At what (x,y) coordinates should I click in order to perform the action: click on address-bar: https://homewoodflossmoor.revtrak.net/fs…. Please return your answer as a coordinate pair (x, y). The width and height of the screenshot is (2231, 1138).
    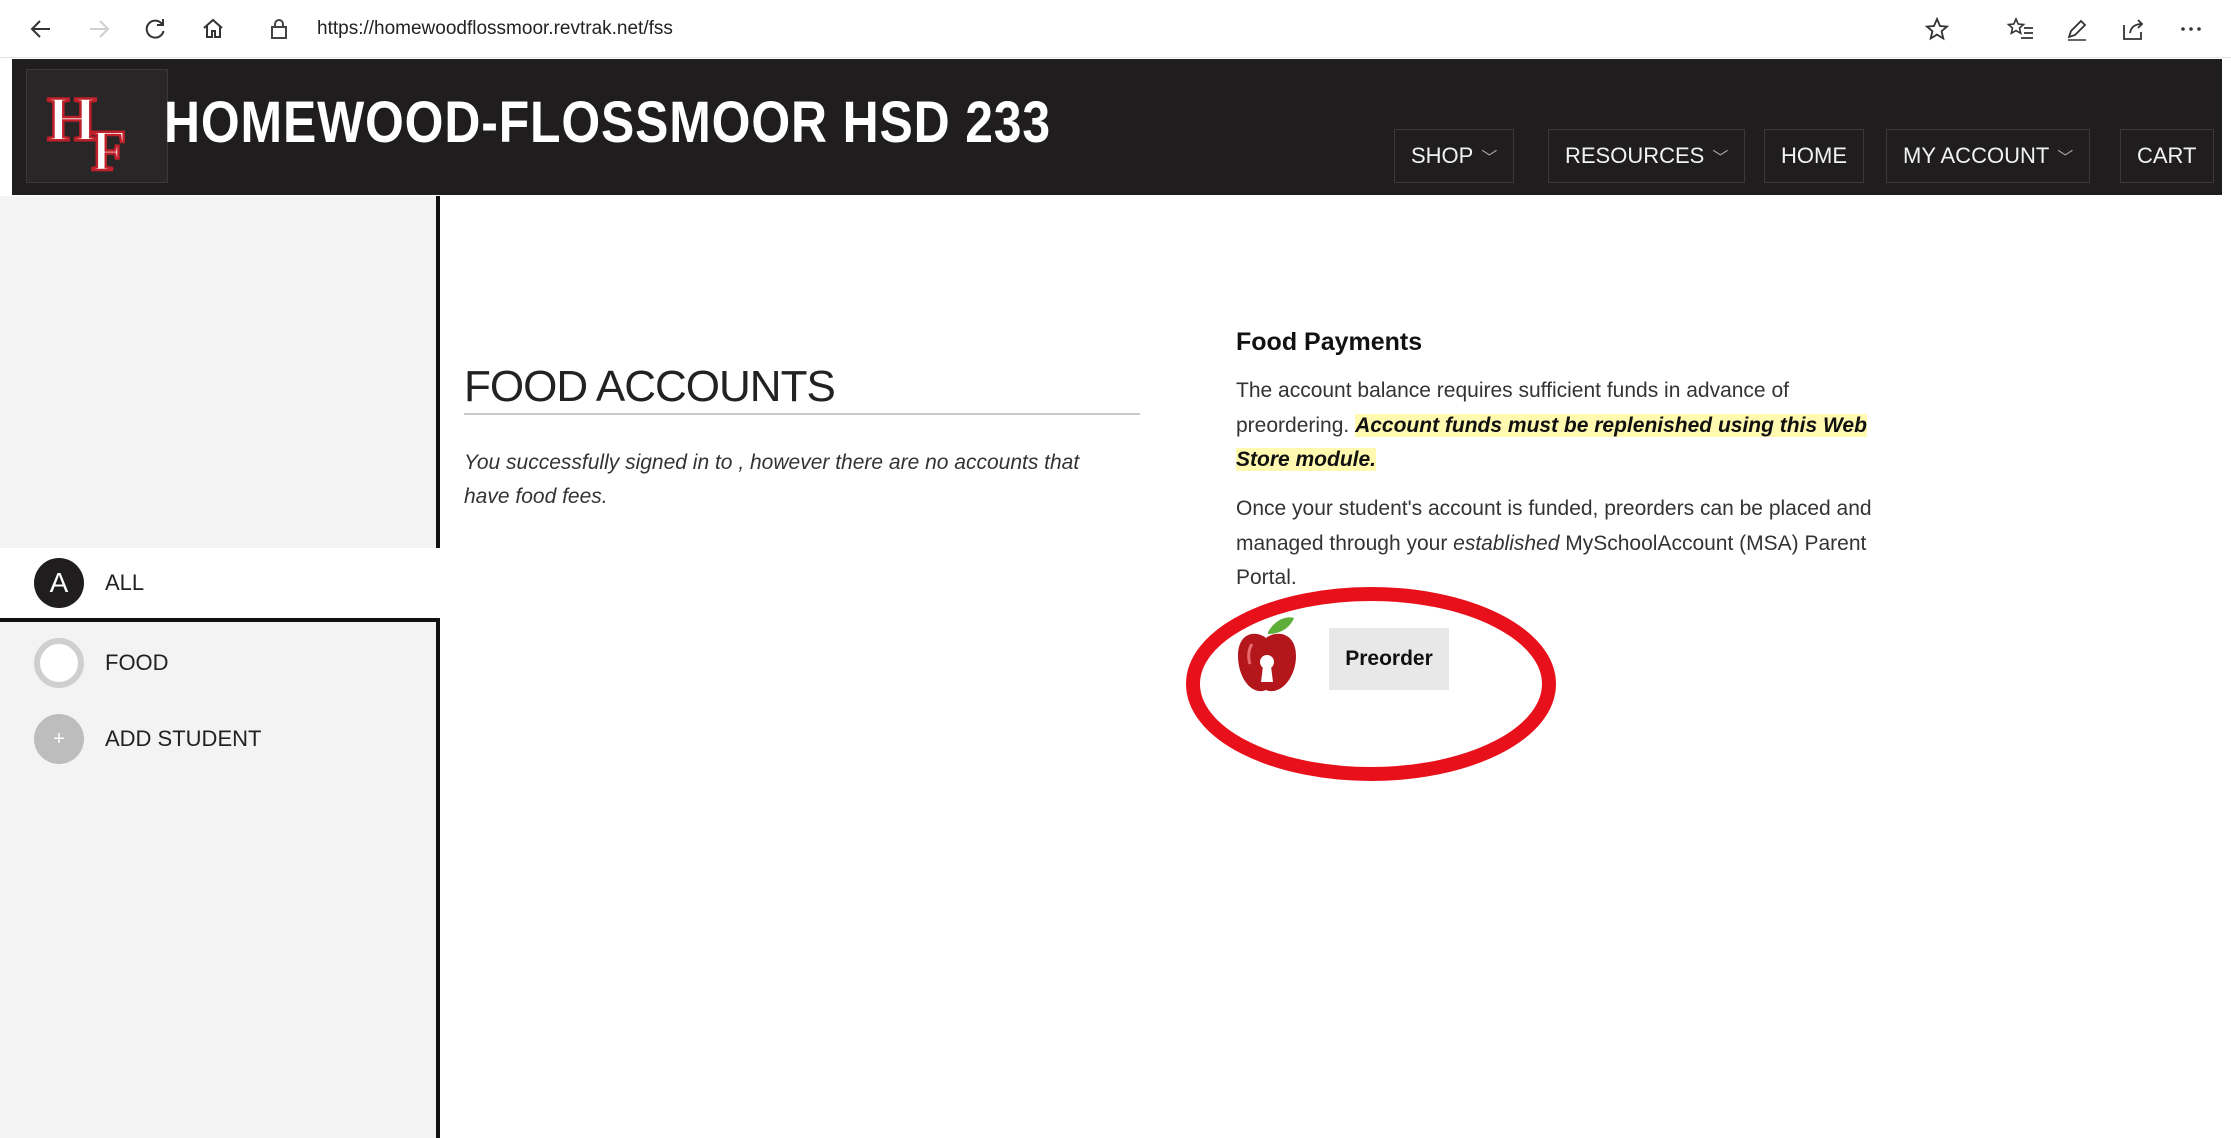
    Looking at the image, I should click on (1070, 29).